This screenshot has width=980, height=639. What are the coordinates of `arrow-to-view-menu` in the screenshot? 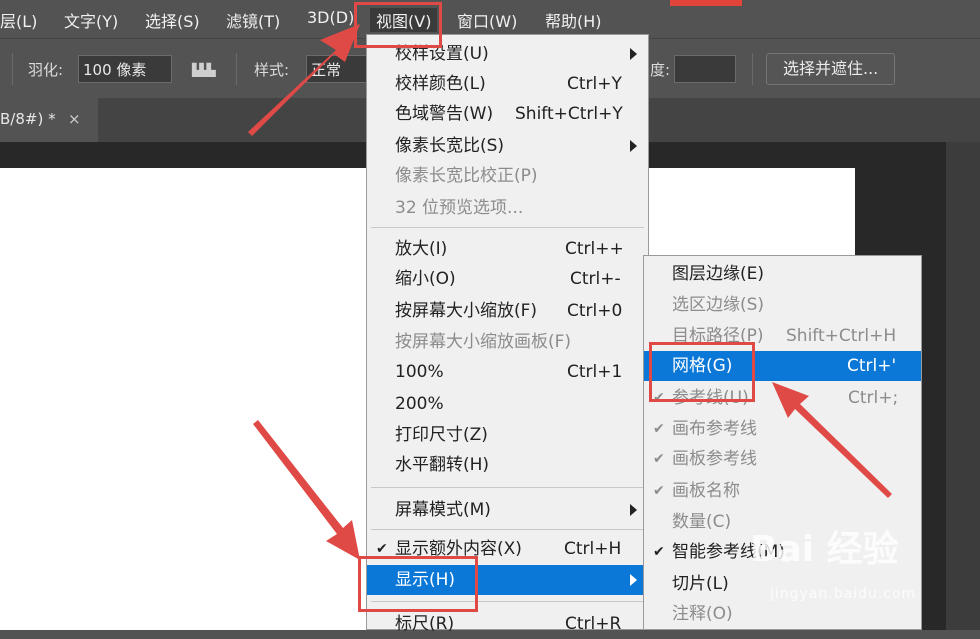 It's located at (304, 80).